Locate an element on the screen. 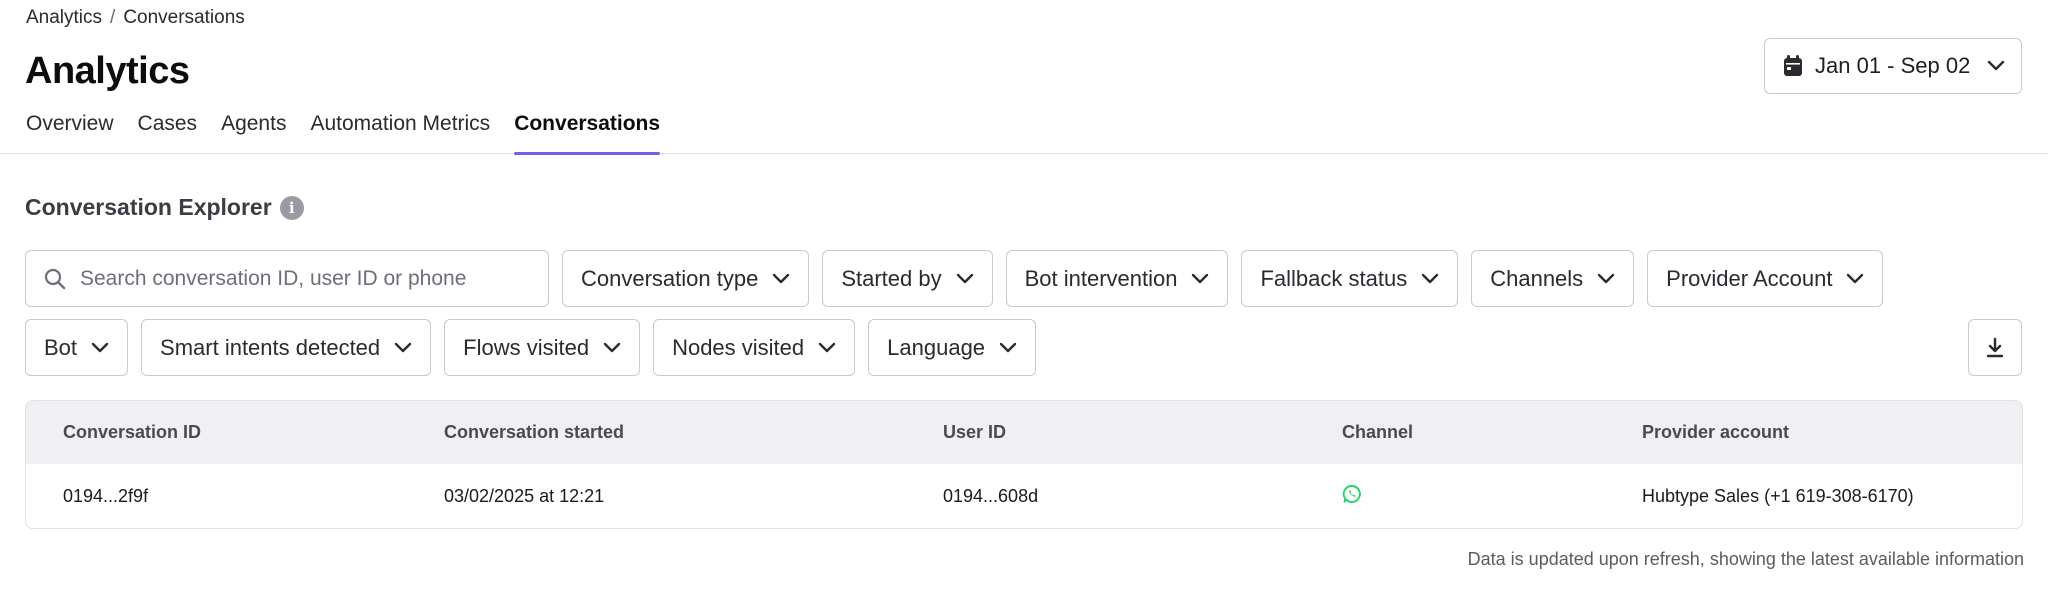 The height and width of the screenshot is (590, 2048). download-icon is located at coordinates (1995, 347).